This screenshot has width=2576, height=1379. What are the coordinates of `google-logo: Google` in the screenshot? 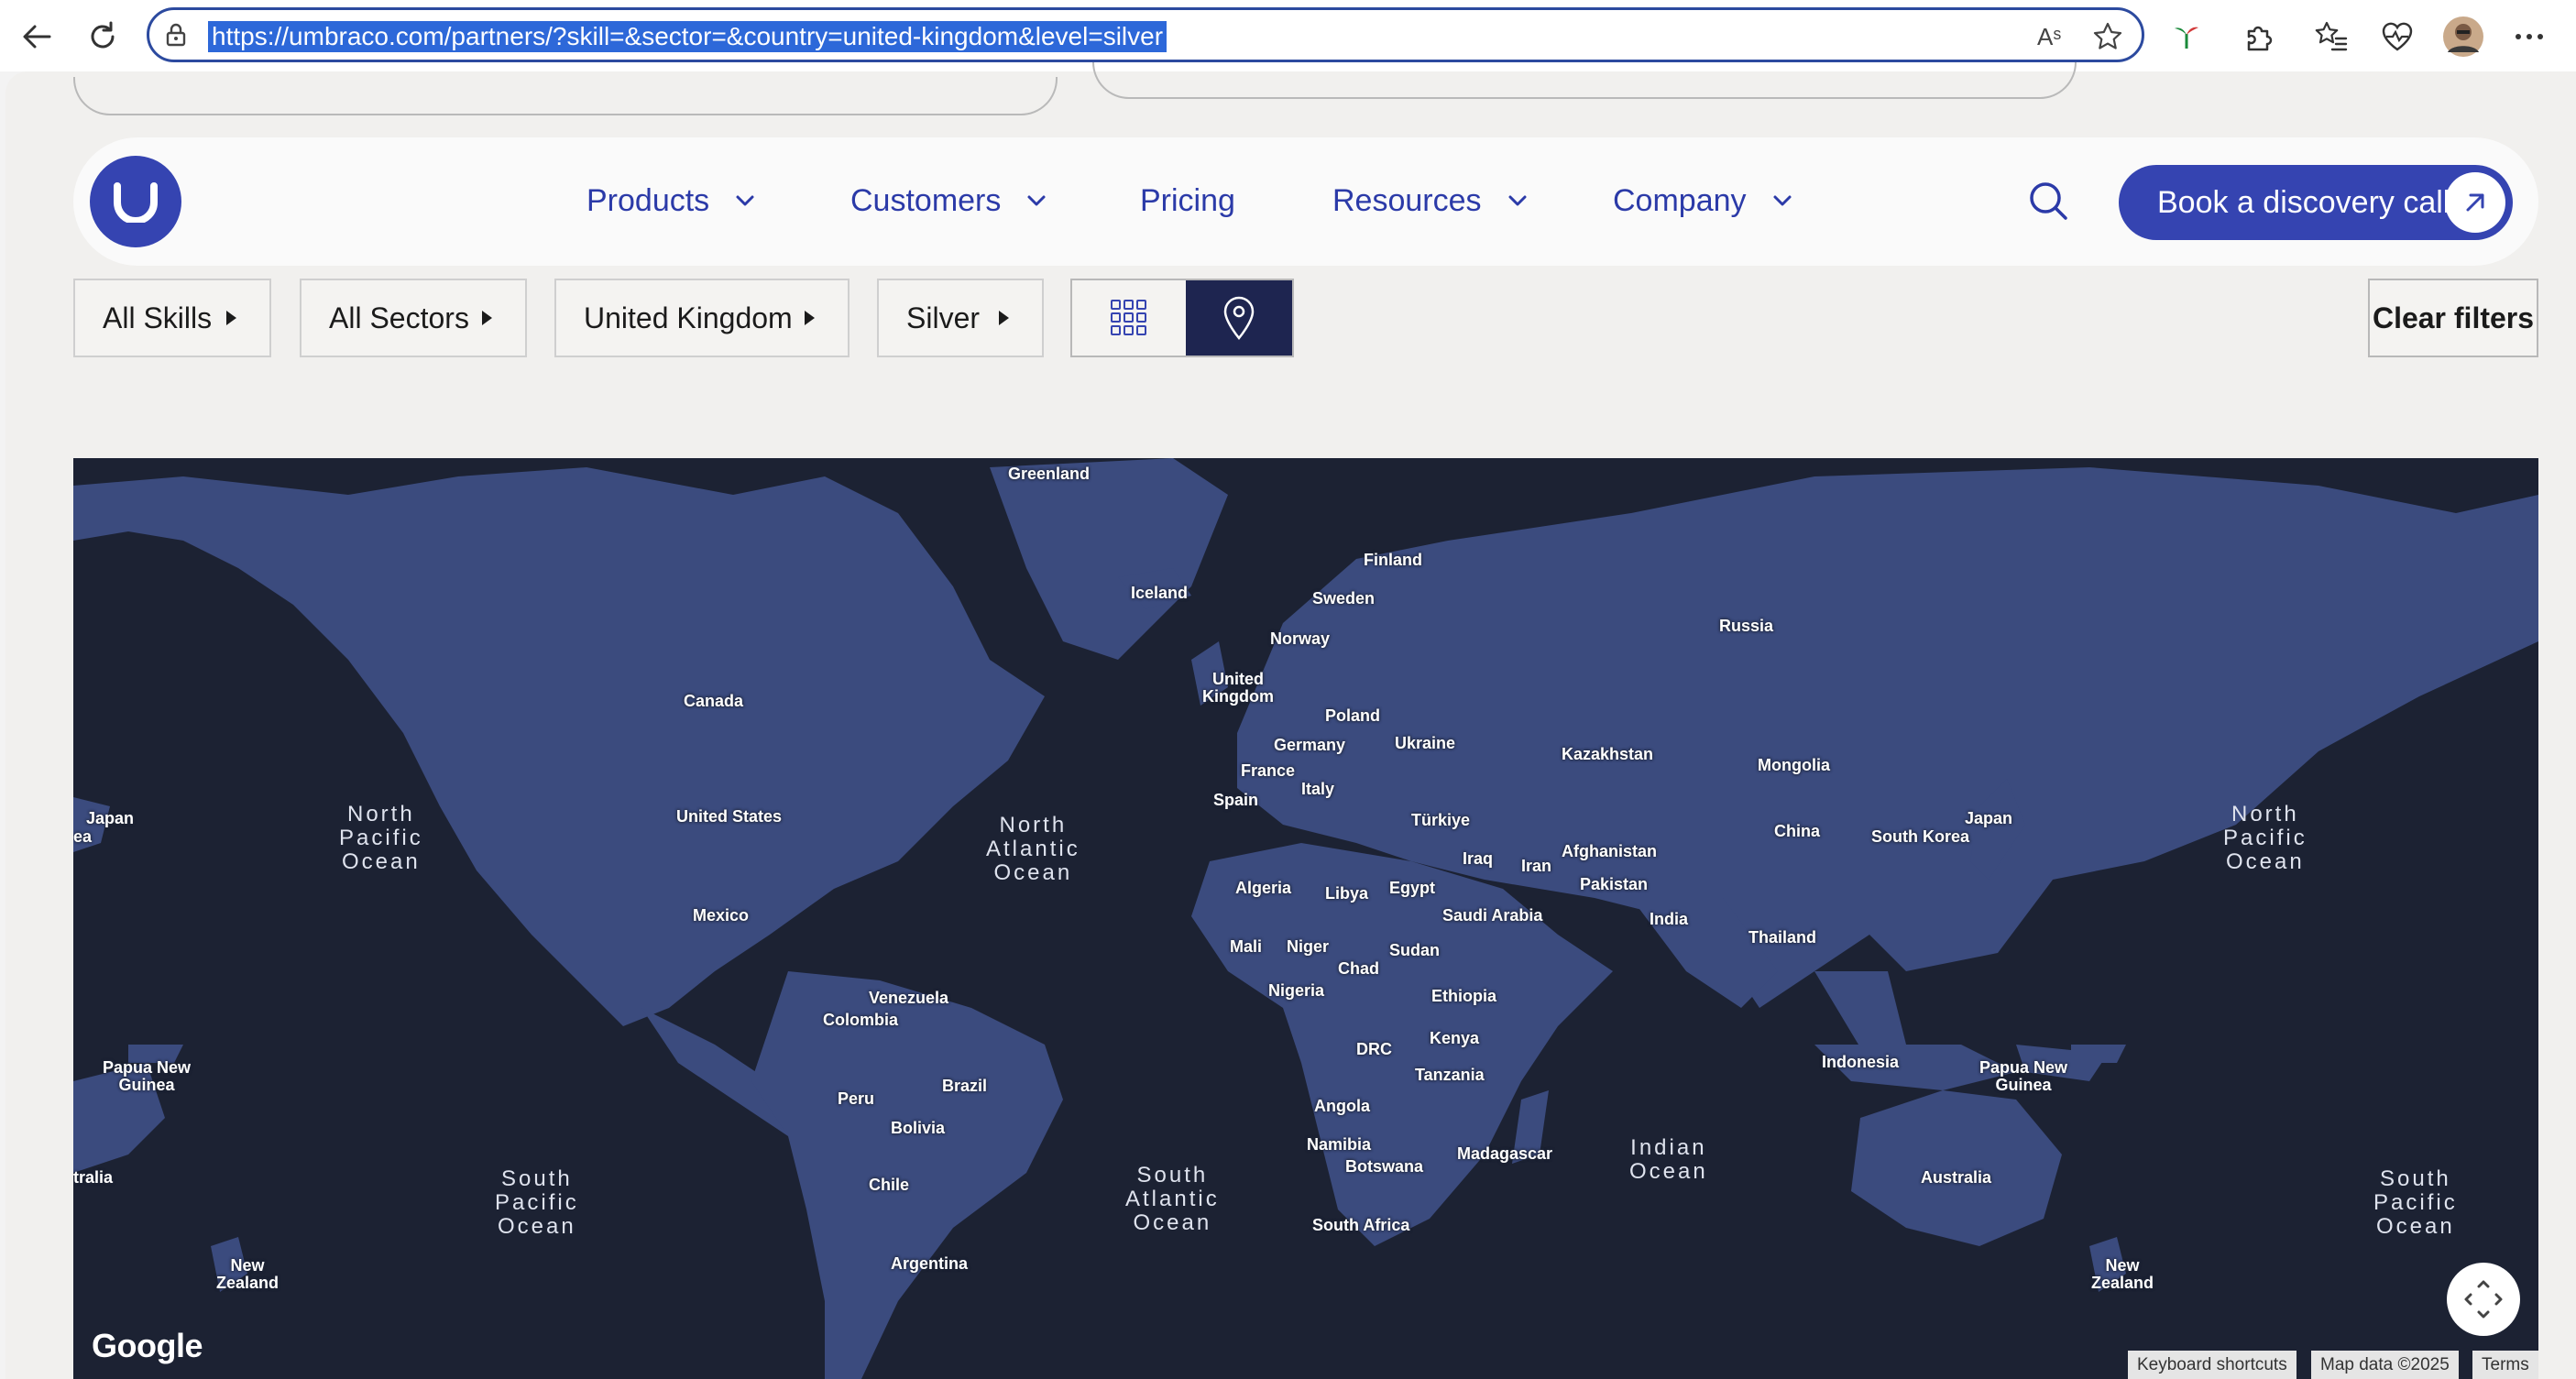 It's located at (147, 1345).